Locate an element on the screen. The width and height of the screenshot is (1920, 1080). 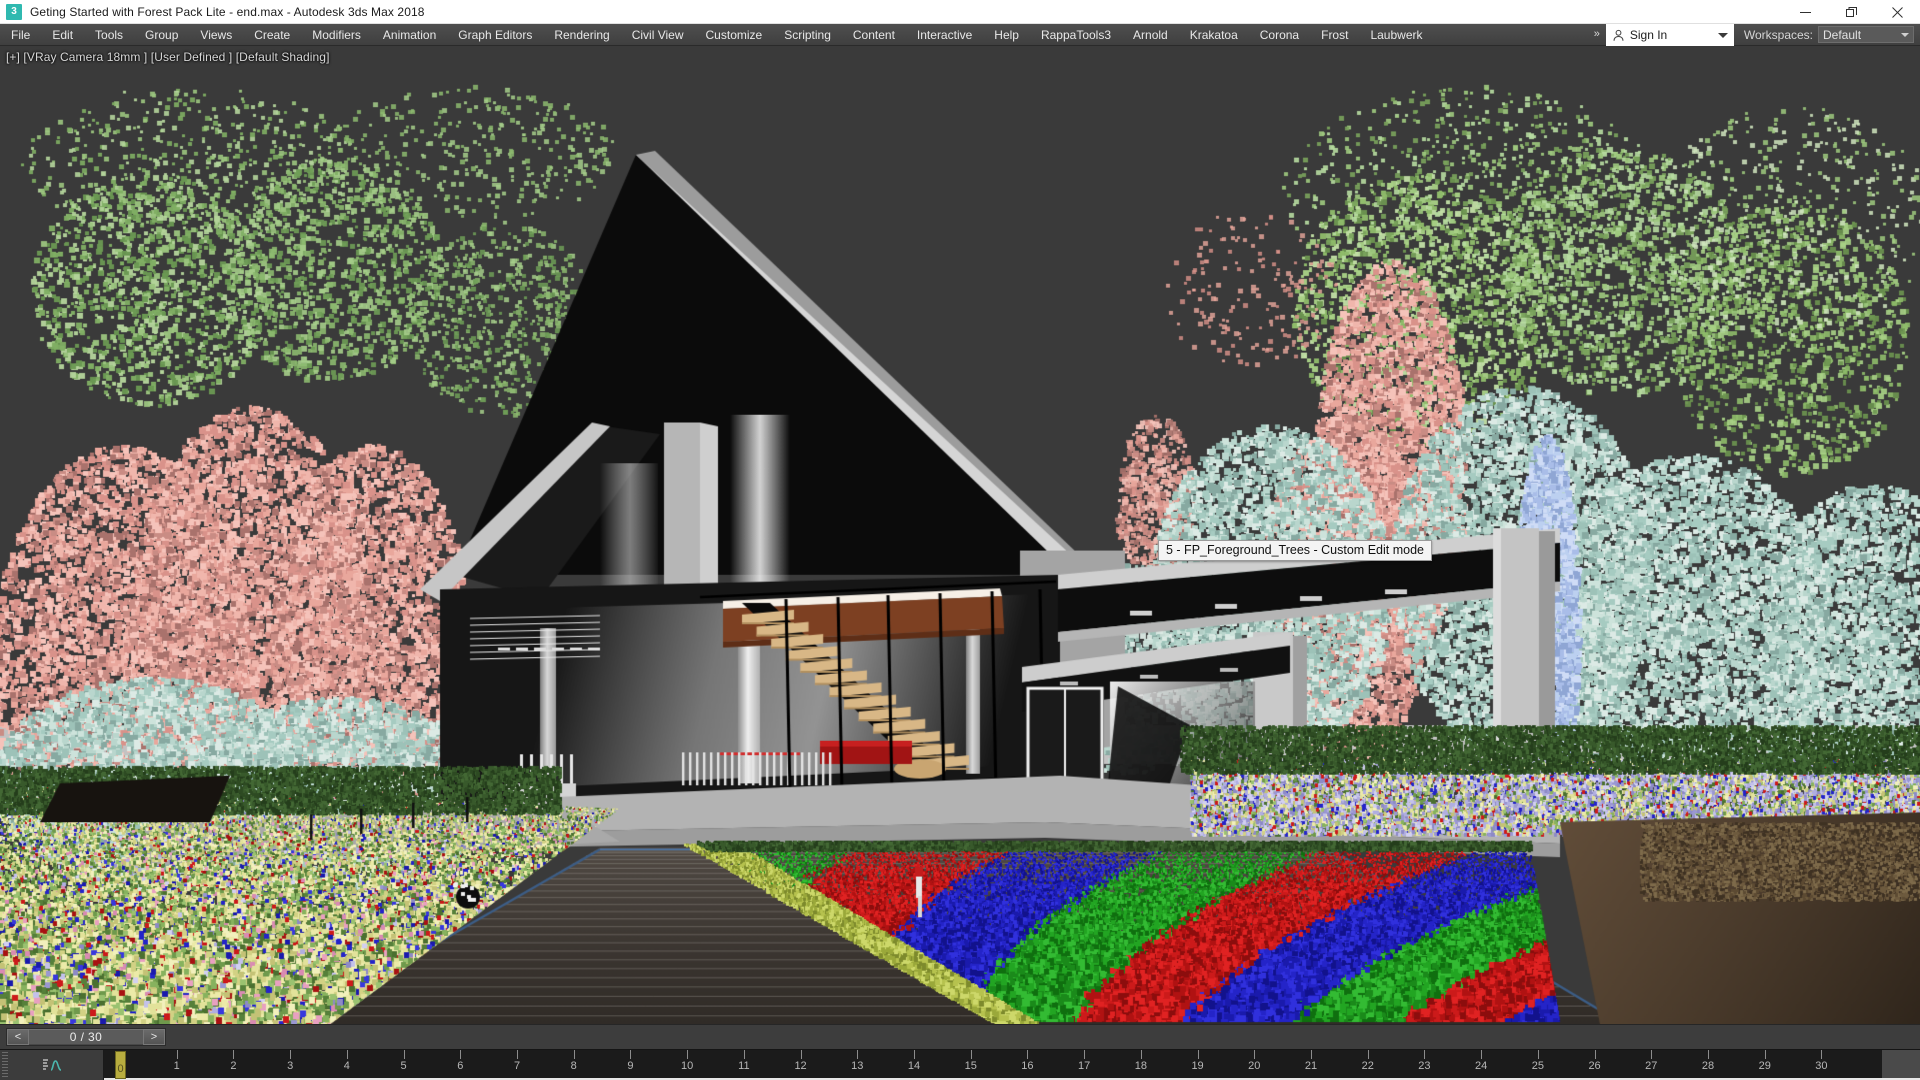
time-slider-handle: < 0 / 30 > is located at coordinates (86, 1037).